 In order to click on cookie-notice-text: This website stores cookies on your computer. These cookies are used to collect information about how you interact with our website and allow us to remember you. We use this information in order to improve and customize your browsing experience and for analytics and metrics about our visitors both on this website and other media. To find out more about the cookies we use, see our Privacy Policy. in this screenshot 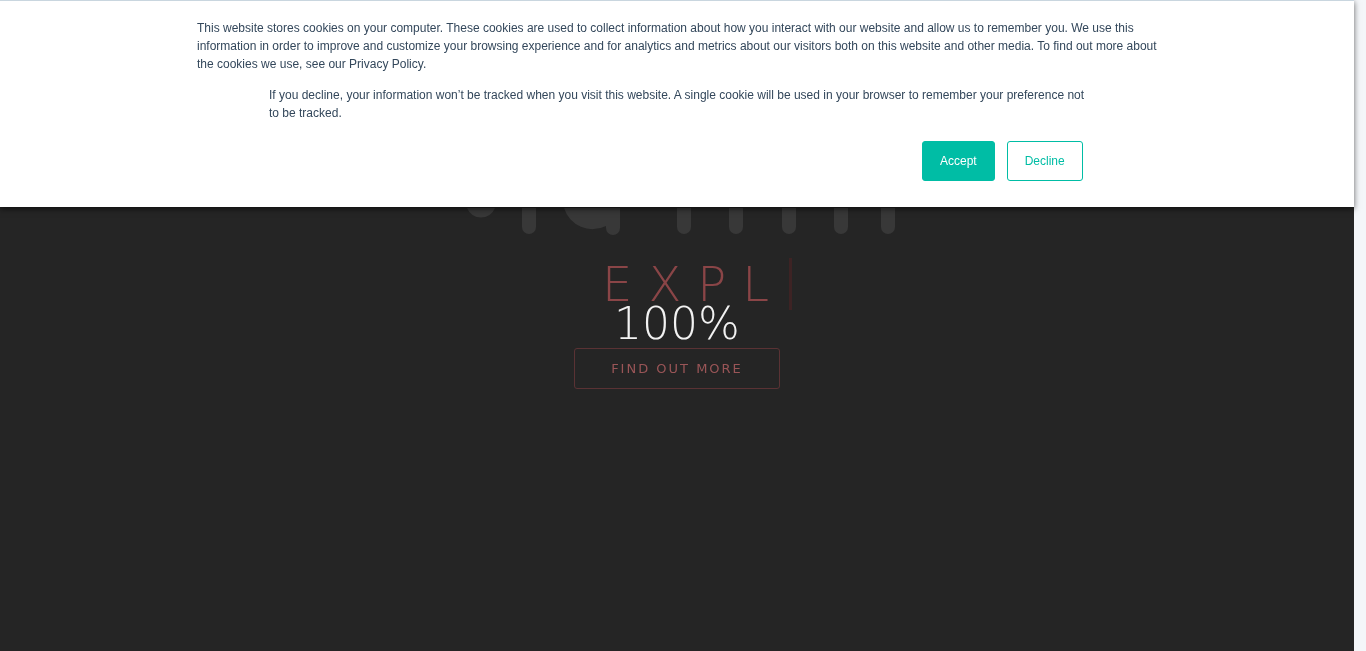, I will do `click(677, 46)`.